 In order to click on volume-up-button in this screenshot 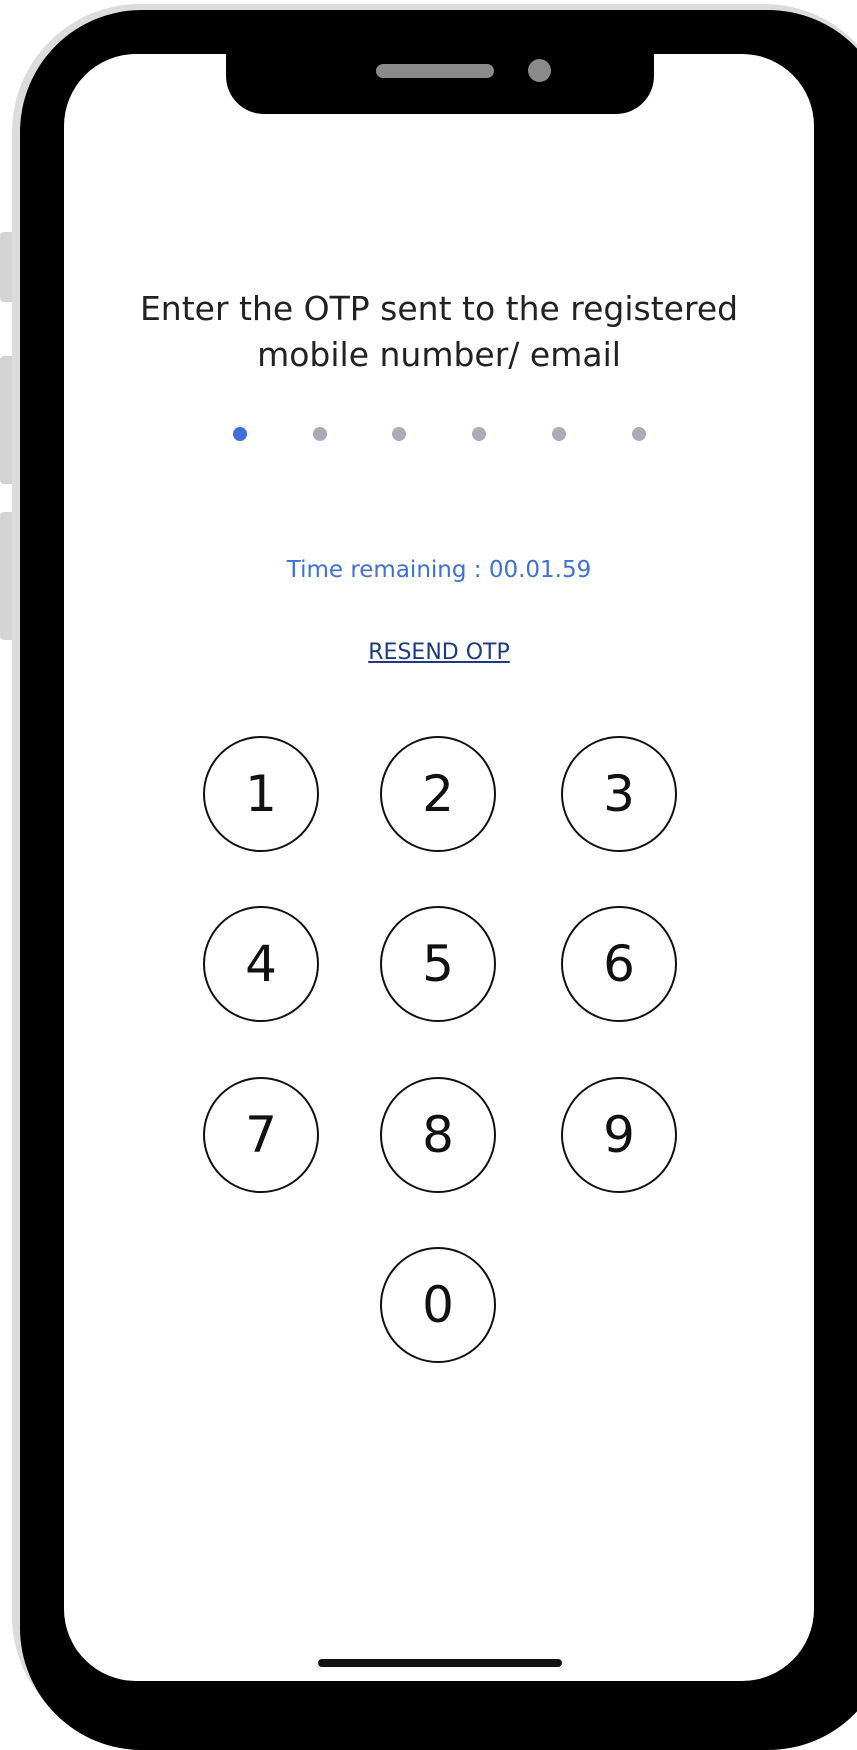, I will do `click(6, 420)`.